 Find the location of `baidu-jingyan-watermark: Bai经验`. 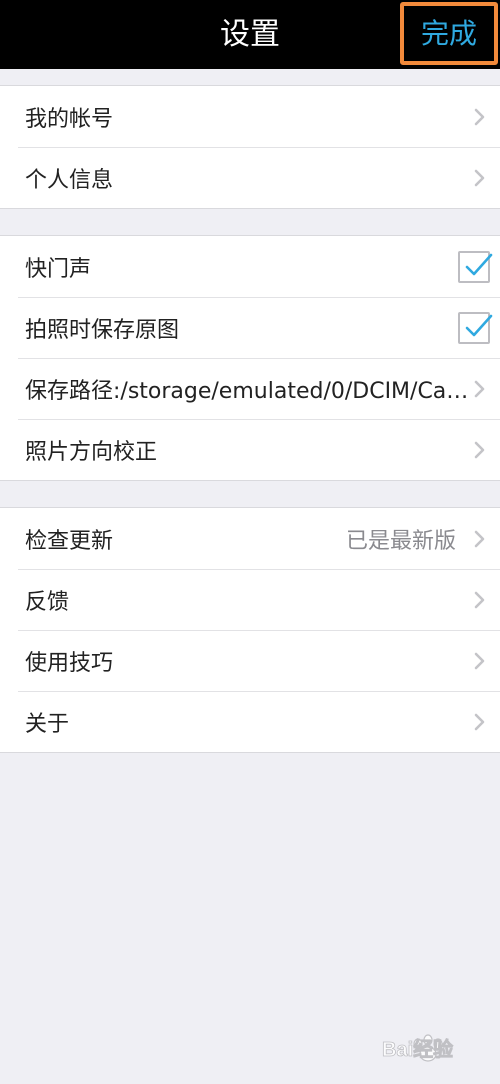

baidu-jingyan-watermark: Bai经验 is located at coordinates (418, 1048).